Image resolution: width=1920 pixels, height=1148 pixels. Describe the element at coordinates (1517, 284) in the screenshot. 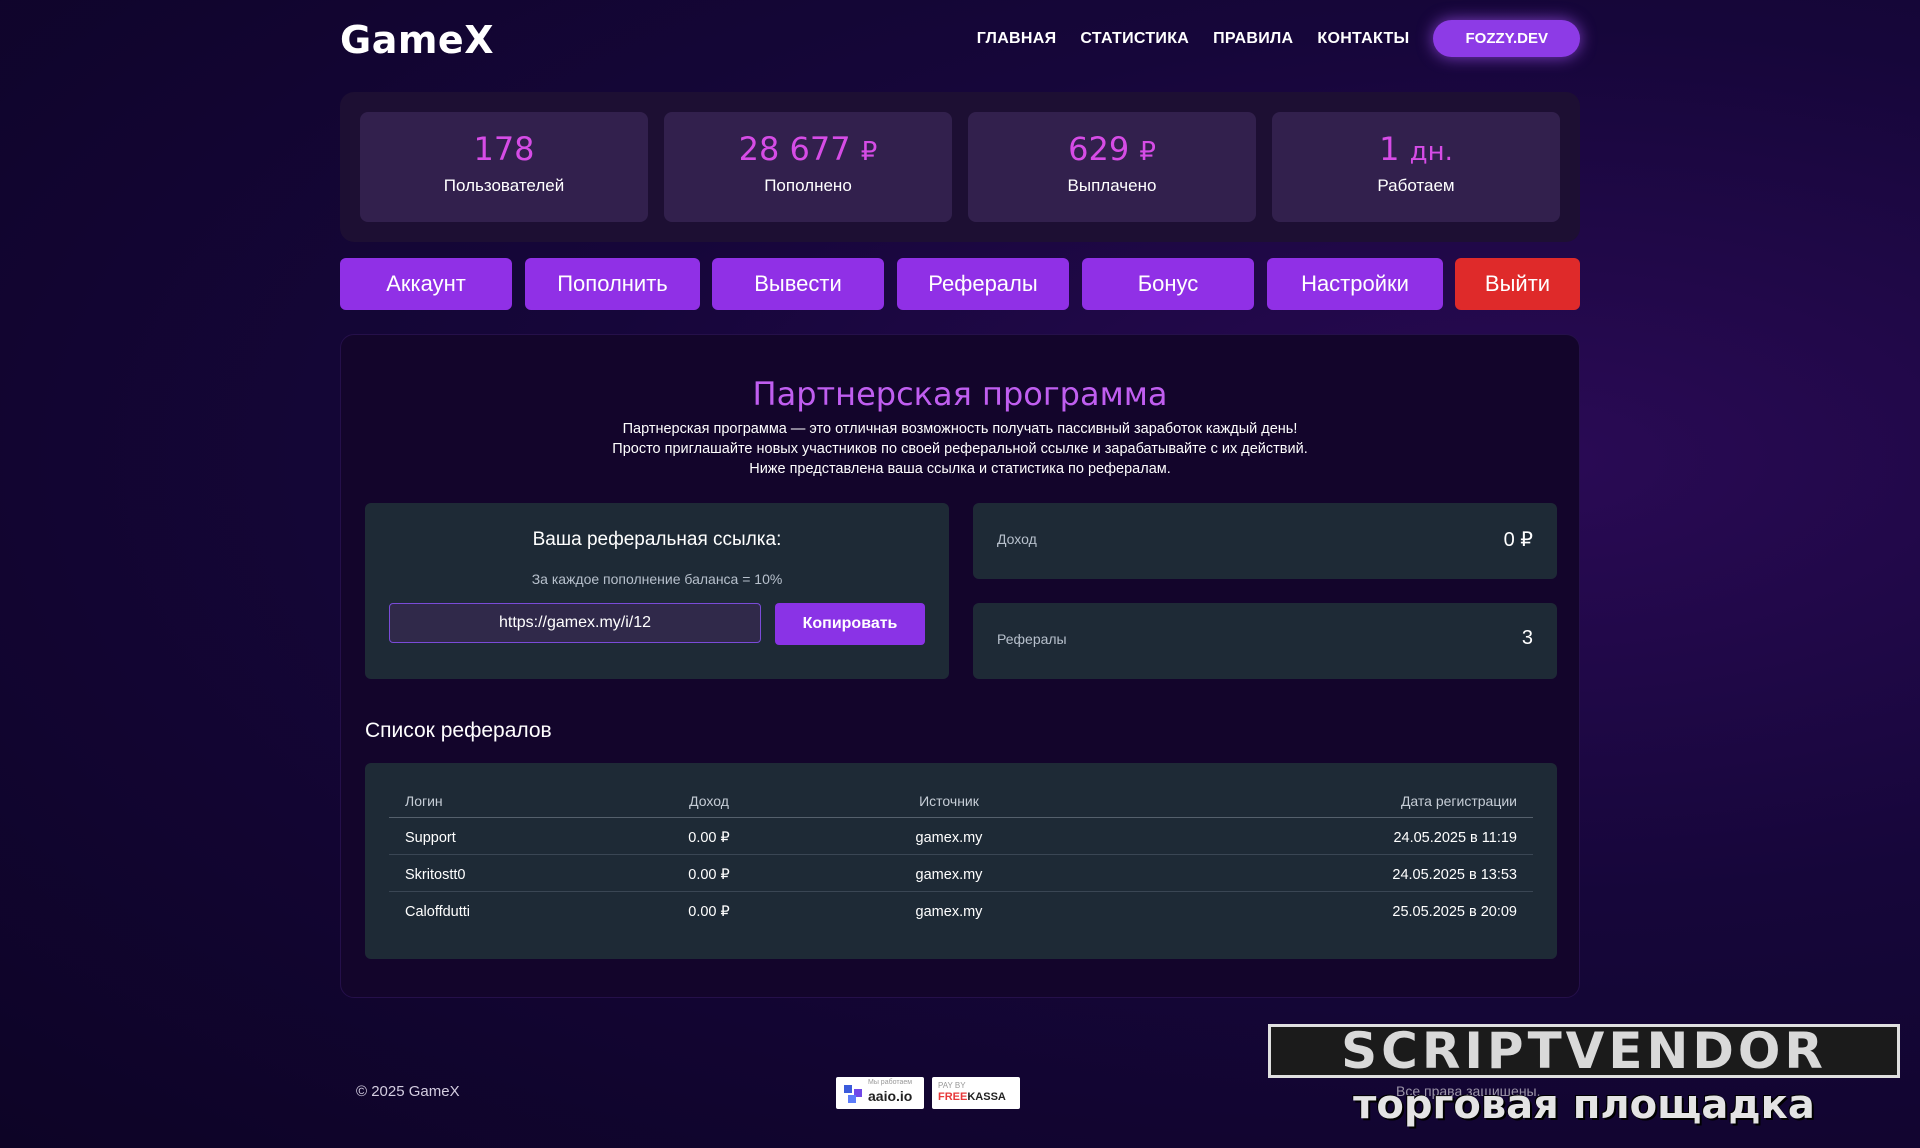

I see `logout-button: Выйти` at that location.